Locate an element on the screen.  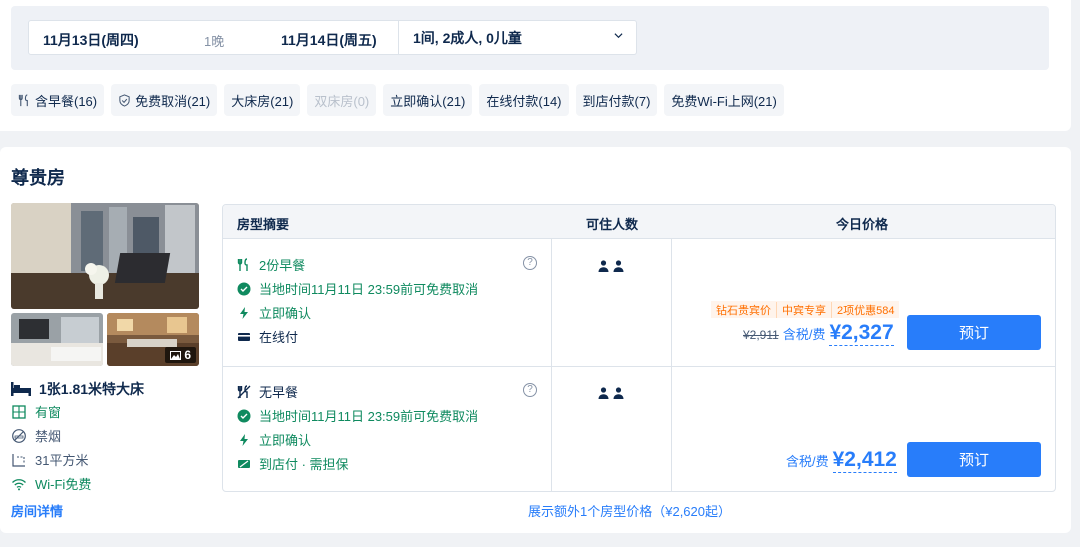
filter-label: 立即确认(21) is located at coordinates (428, 101).